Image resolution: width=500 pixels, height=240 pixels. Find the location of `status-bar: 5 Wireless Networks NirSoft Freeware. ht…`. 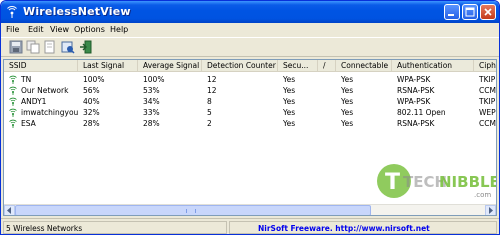

status-bar: 5 Wireless Networks NirSoft Freeware. ht… is located at coordinates (250, 226).